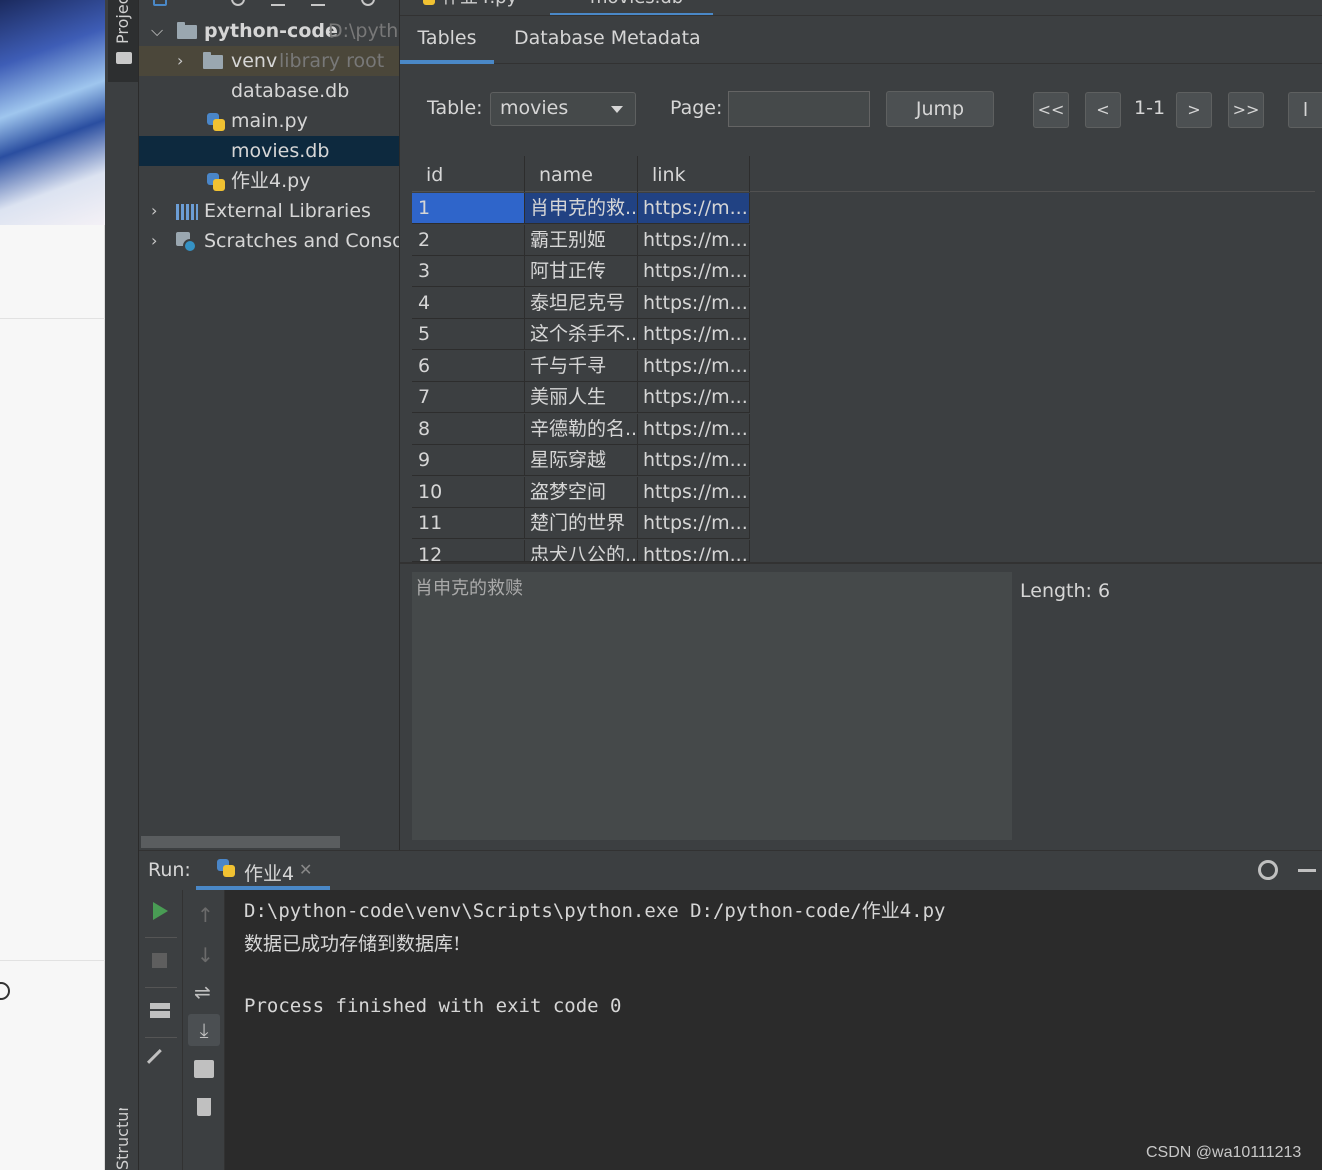  What do you see at coordinates (468, 208) in the screenshot?
I see `cell-id: 1` at bounding box center [468, 208].